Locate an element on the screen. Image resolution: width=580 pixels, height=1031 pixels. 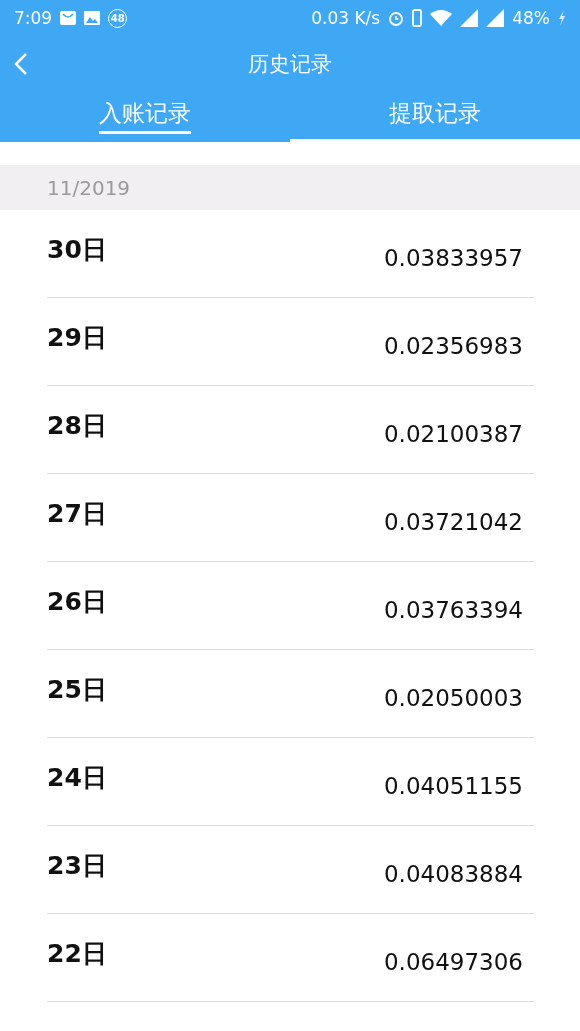
image-icon is located at coordinates (92, 18).